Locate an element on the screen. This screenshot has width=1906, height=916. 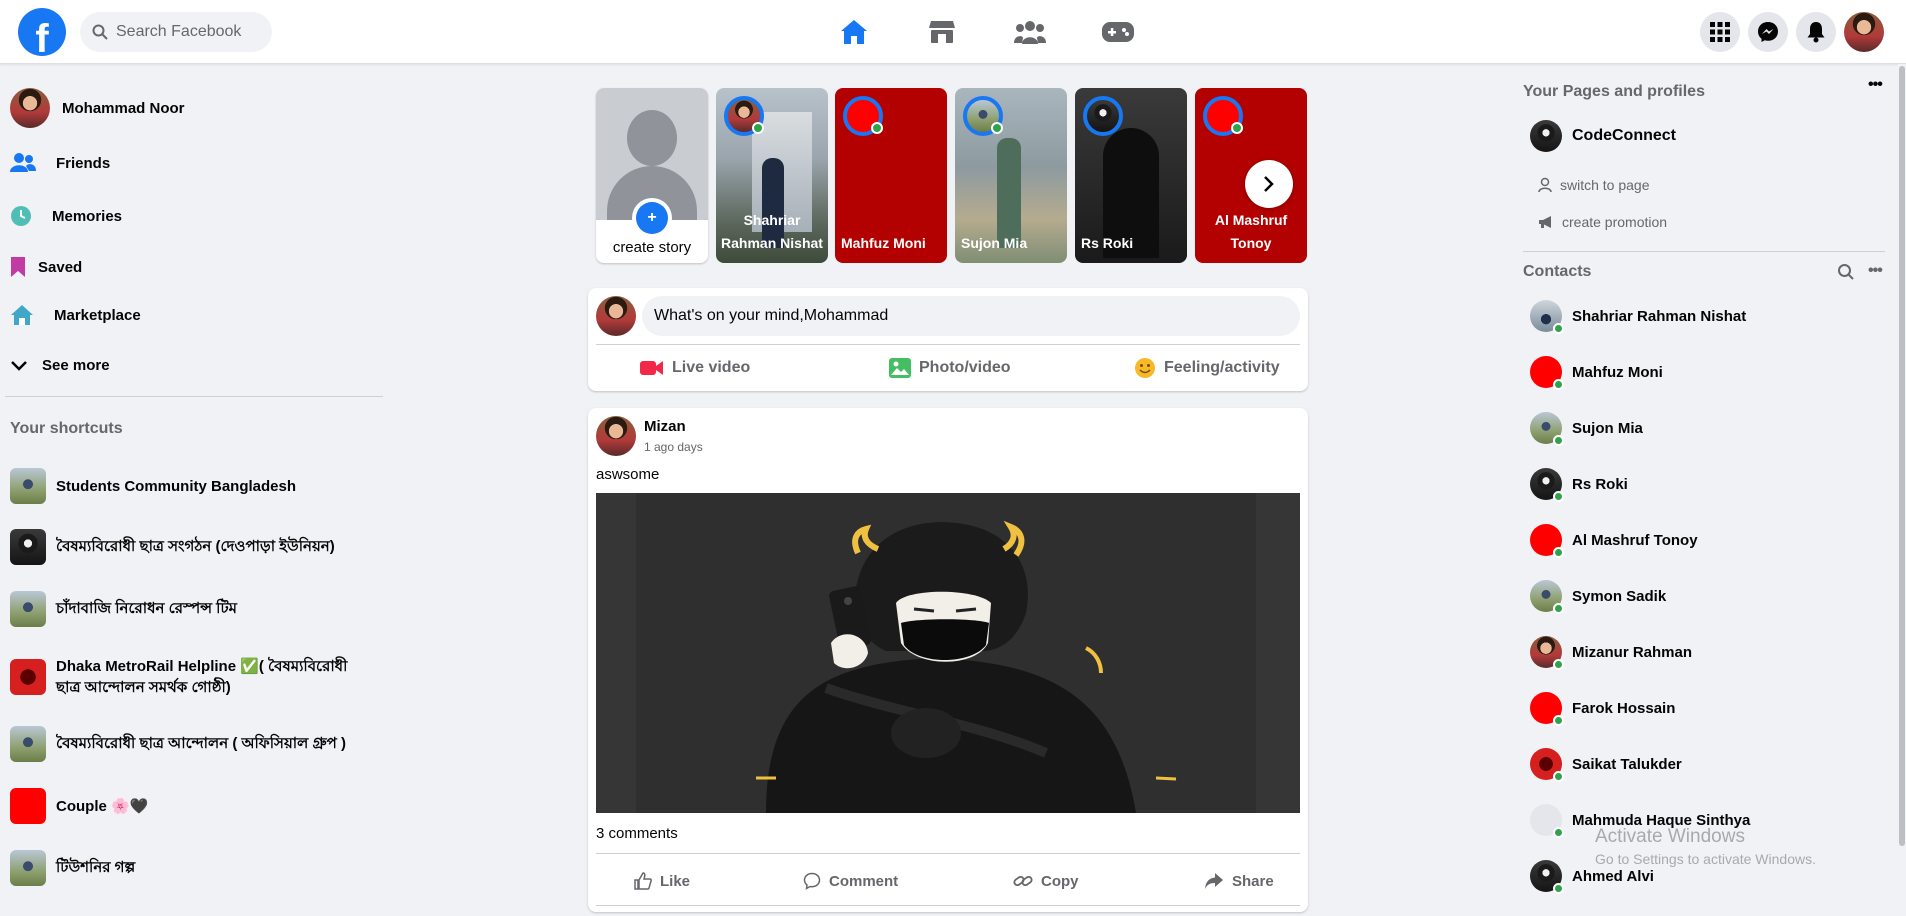
nav-home-tab is located at coordinates (854, 32).